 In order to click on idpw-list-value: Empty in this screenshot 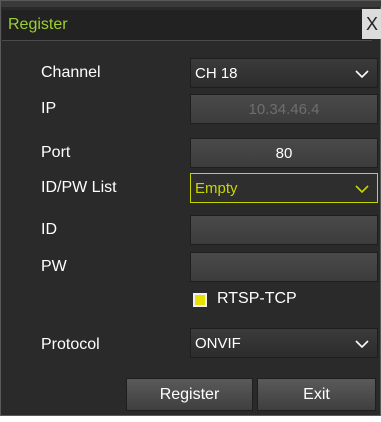, I will do `click(216, 188)`.